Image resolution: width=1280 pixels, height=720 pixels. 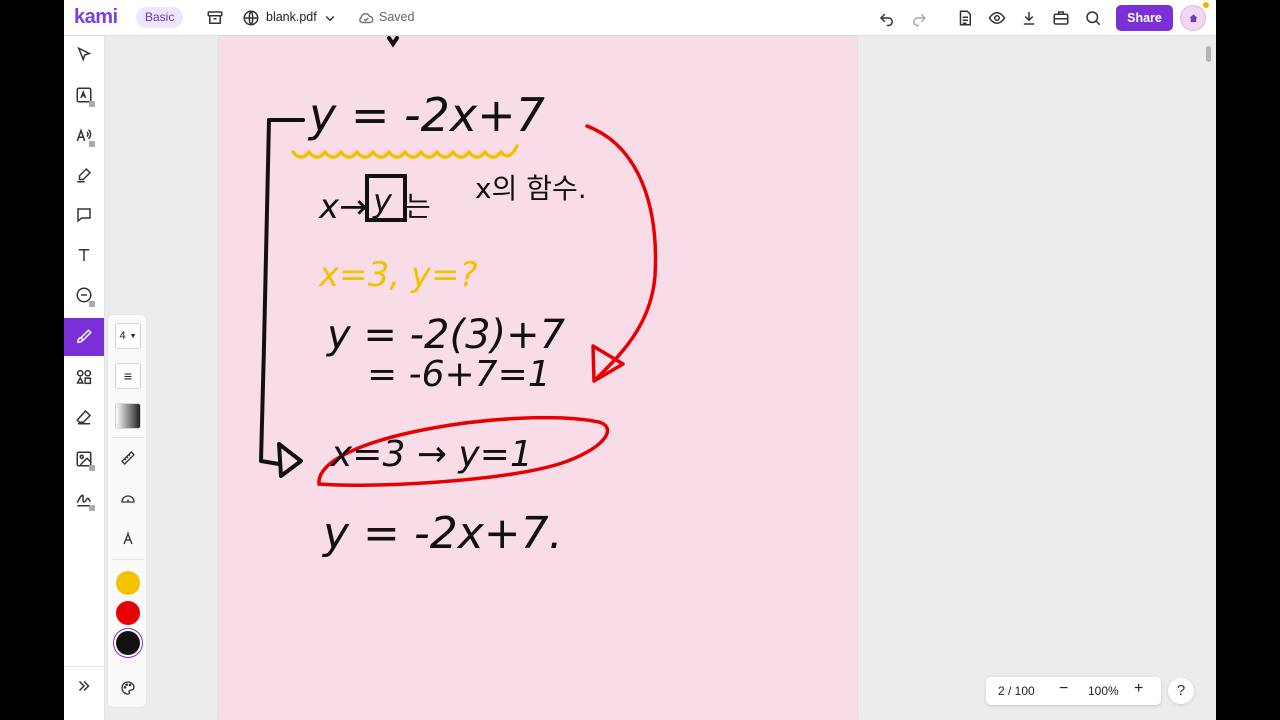 What do you see at coordinates (330, 18) in the screenshot?
I see `chevron-down-icon` at bounding box center [330, 18].